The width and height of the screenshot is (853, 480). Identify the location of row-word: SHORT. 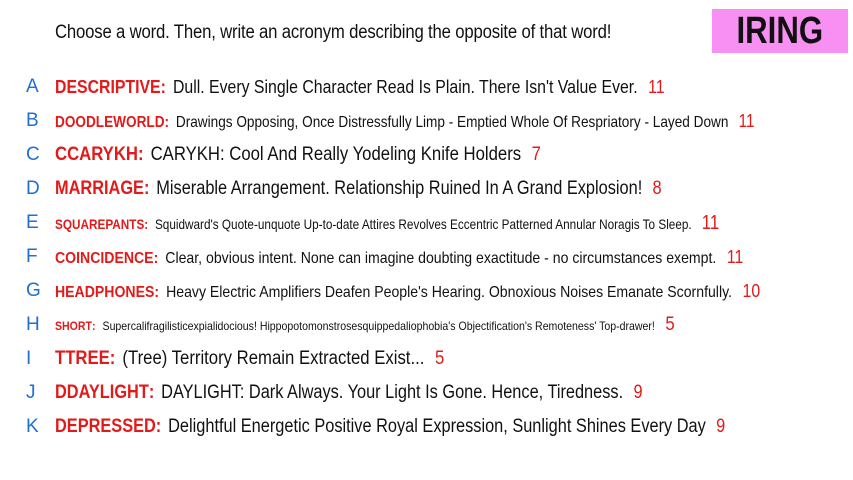
(73, 326).